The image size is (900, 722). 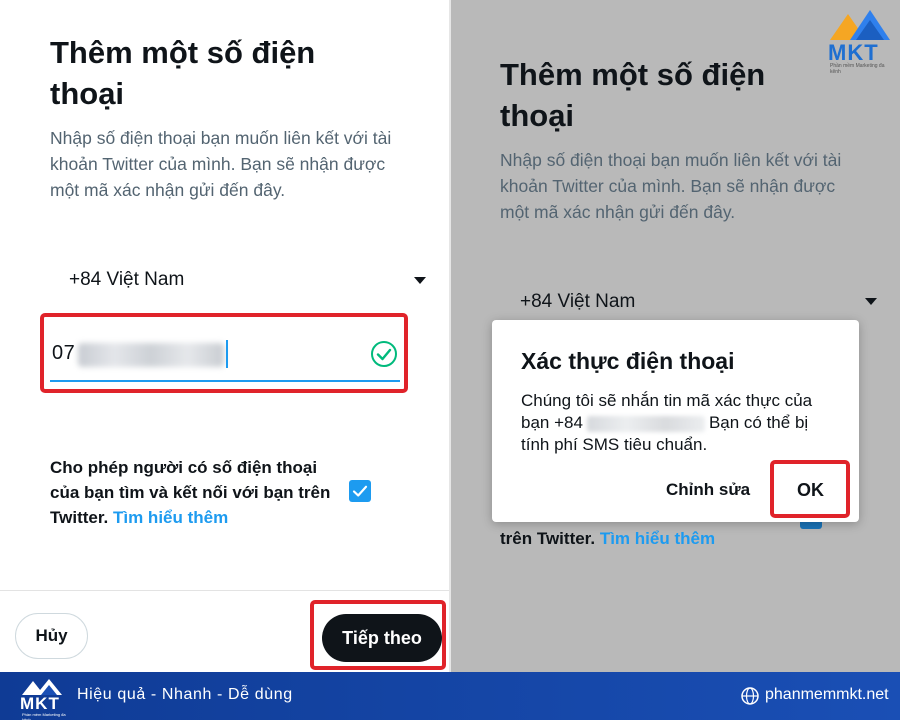 I want to click on cancel-button: Hủy, so click(x=51, y=636).